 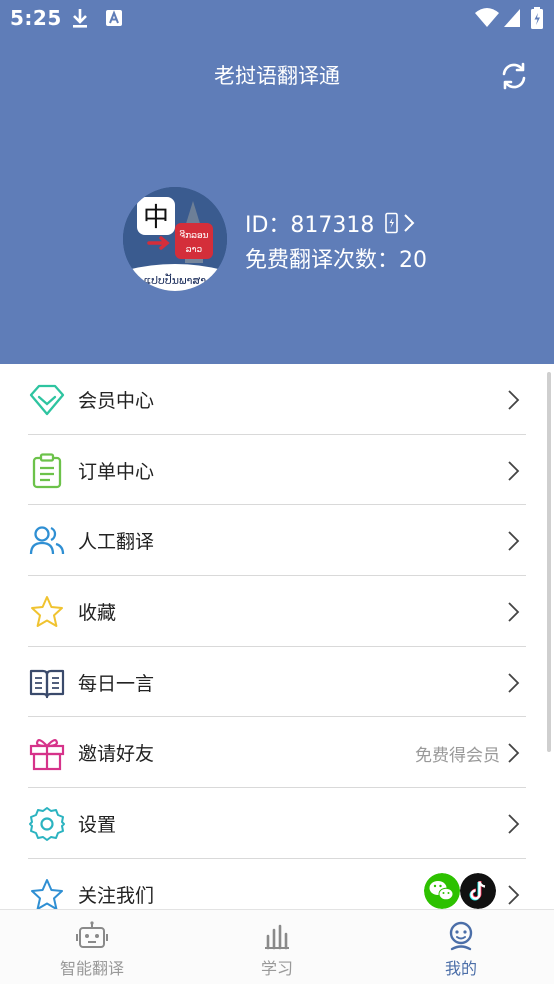 What do you see at coordinates (277, 541) in the screenshot?
I see `menu-item-human-translation: 人工翻译` at bounding box center [277, 541].